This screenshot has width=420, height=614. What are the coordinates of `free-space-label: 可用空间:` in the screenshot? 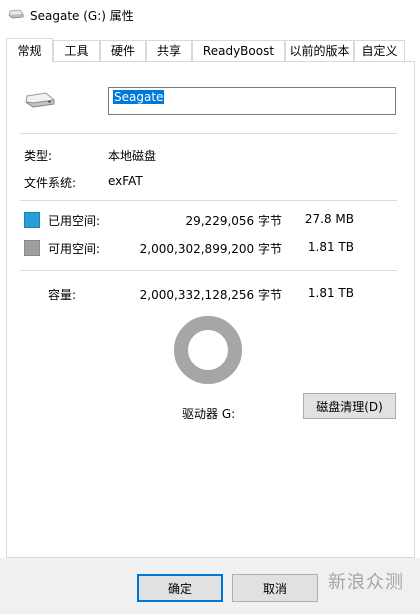 It's located at (74, 249).